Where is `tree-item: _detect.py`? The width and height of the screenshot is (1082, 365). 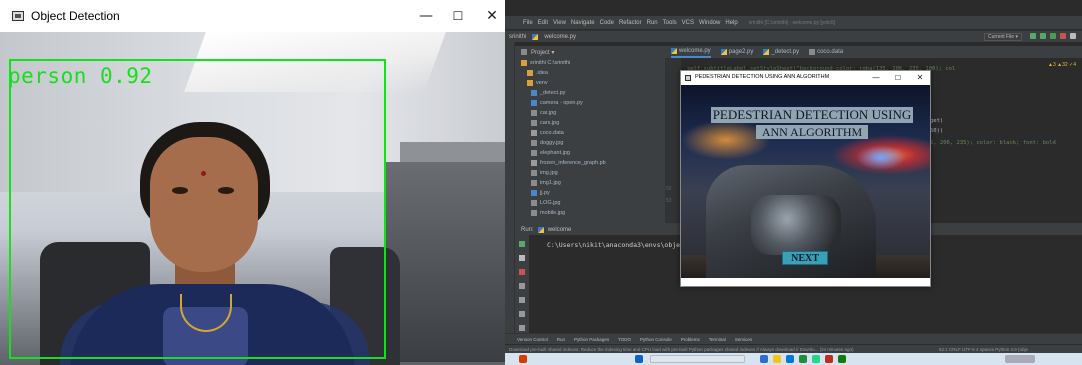 tree-item: _detect.py is located at coordinates (593, 93).